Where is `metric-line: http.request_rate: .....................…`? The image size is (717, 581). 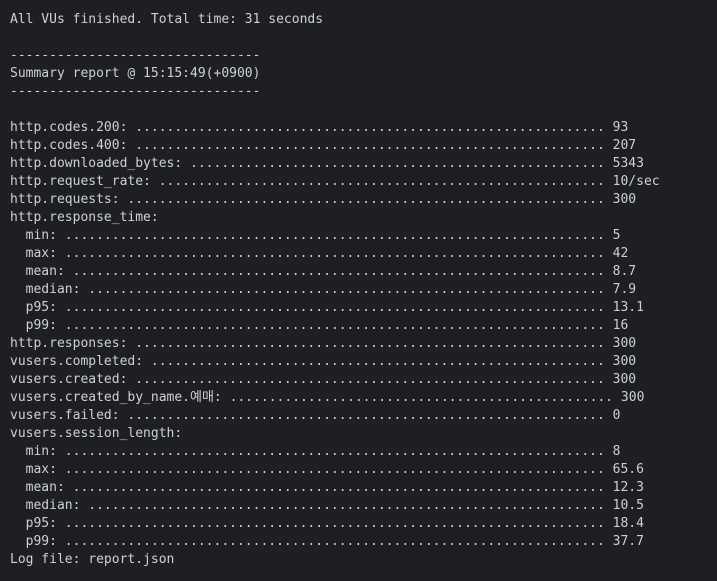
metric-line: http.request_rate: .....................… is located at coordinates (335, 181).